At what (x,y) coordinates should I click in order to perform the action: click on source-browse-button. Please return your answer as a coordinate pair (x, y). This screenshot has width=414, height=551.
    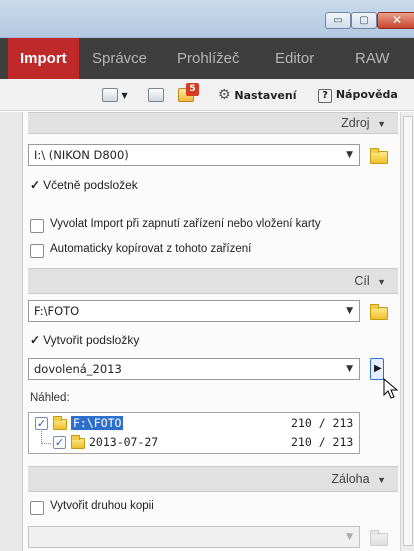
    Looking at the image, I should click on (380, 159).